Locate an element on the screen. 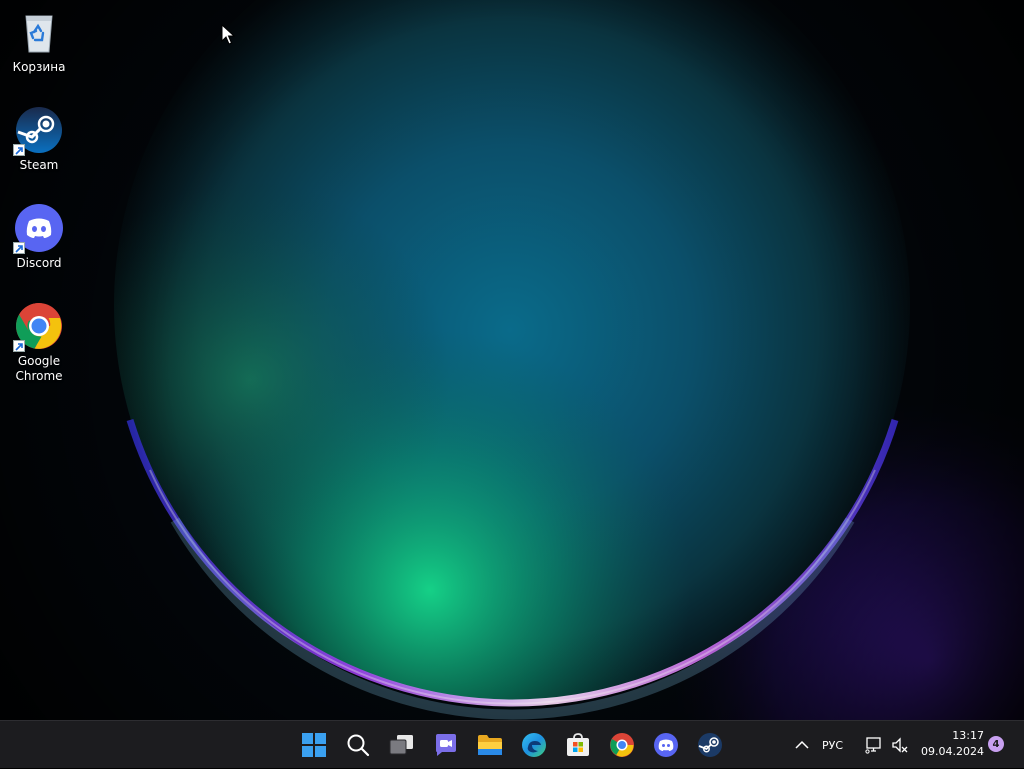 Image resolution: width=1024 pixels, height=769 pixels. file-explorer-icon is located at coordinates (490, 745).